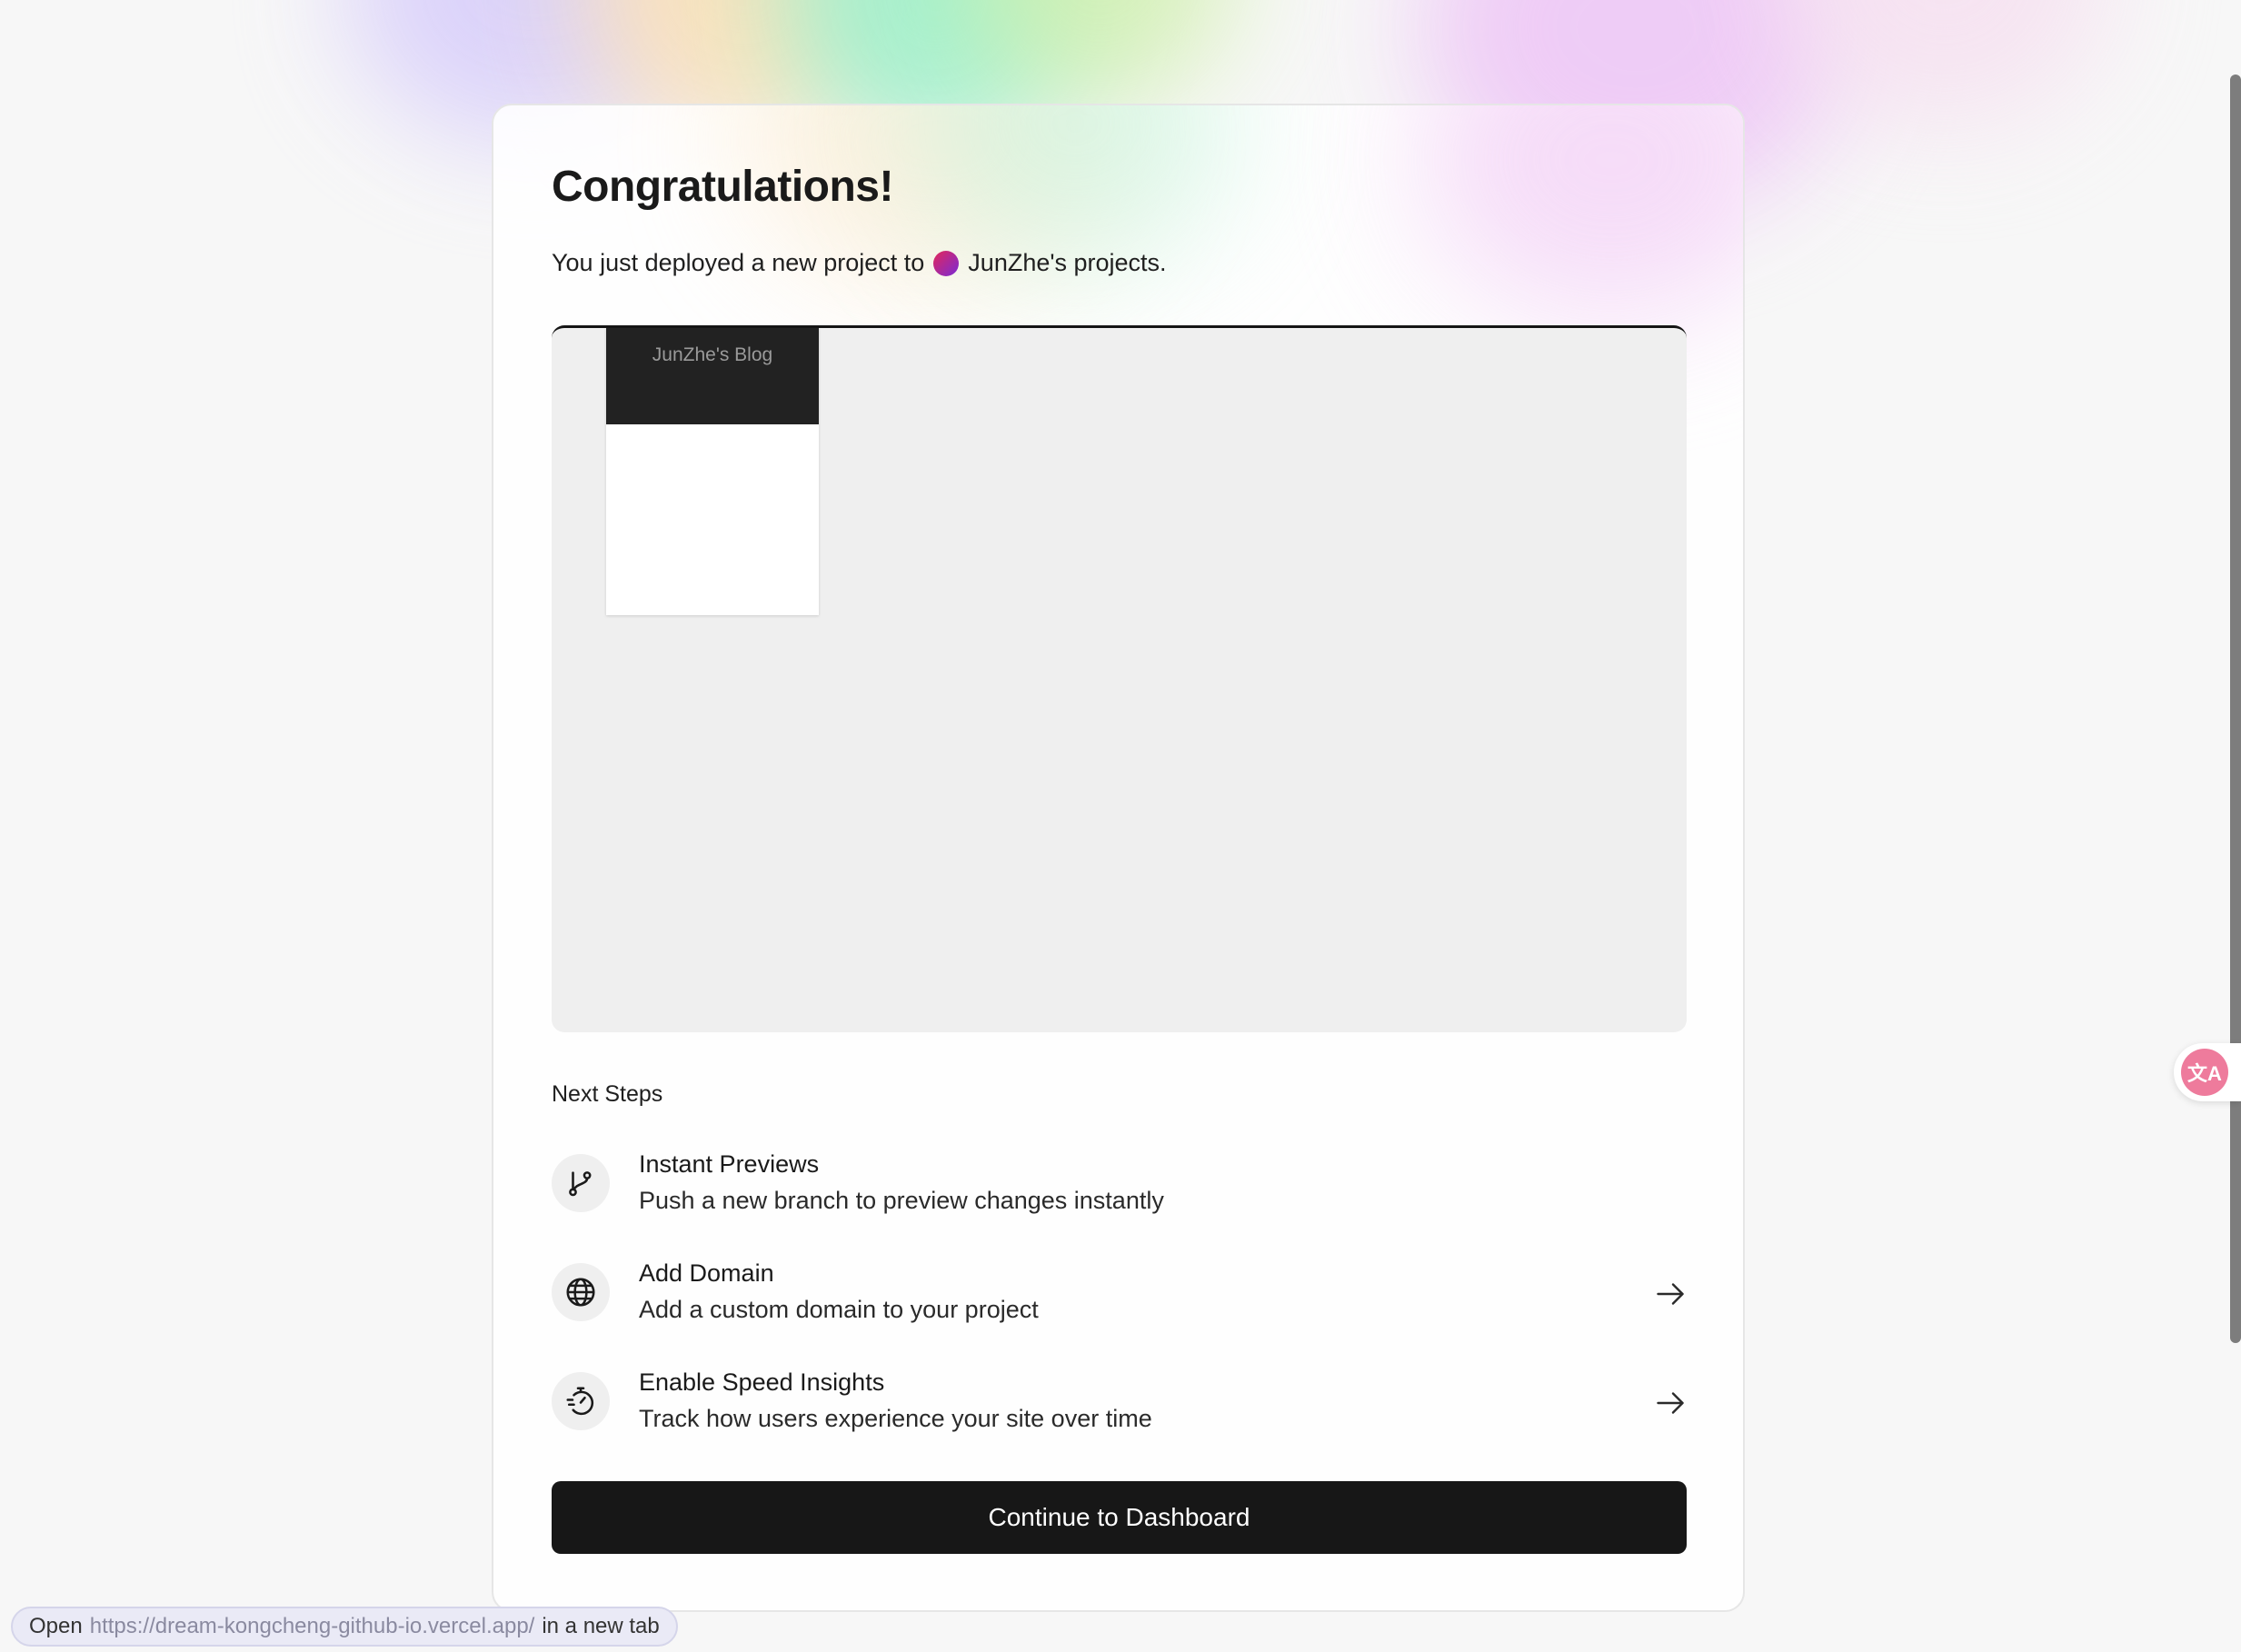  I want to click on globe-icon, so click(581, 1292).